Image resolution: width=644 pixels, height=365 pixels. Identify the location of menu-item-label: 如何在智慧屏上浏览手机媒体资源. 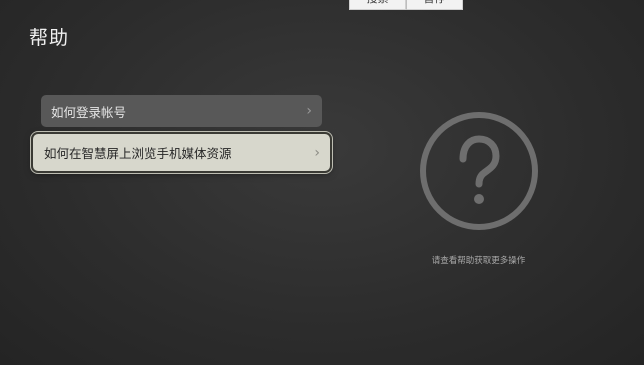
(138, 153).